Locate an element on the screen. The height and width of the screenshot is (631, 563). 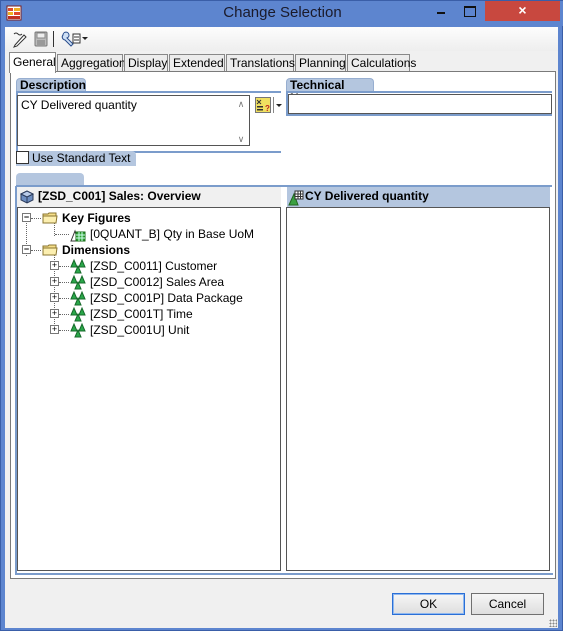
tree-item-label: [ZSD_C001T] Time is located at coordinates (141, 314).